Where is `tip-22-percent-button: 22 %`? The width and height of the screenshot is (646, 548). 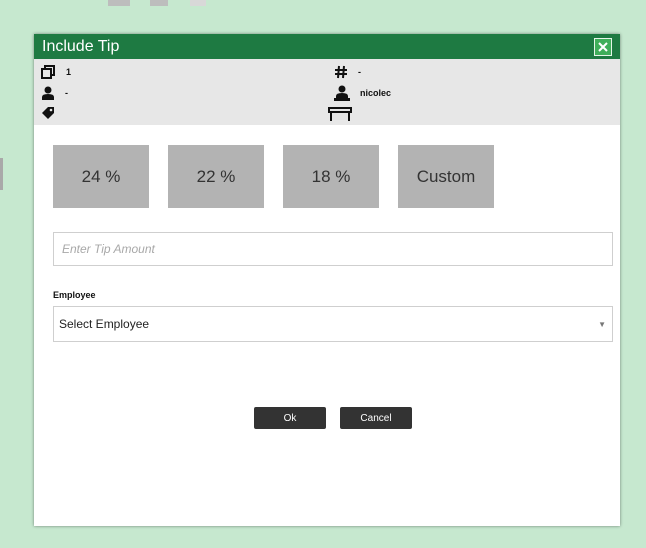
tip-22-percent-button: 22 % is located at coordinates (216, 176).